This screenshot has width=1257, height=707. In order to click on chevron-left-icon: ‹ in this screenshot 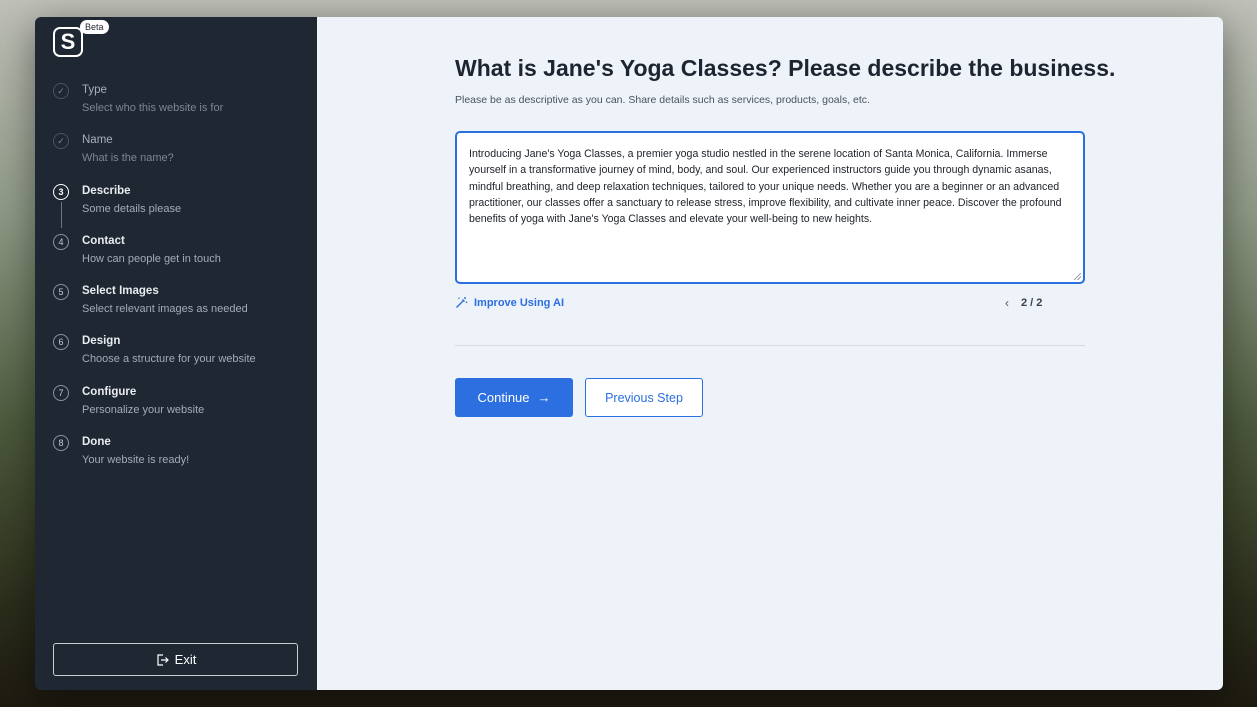, I will do `click(1007, 303)`.